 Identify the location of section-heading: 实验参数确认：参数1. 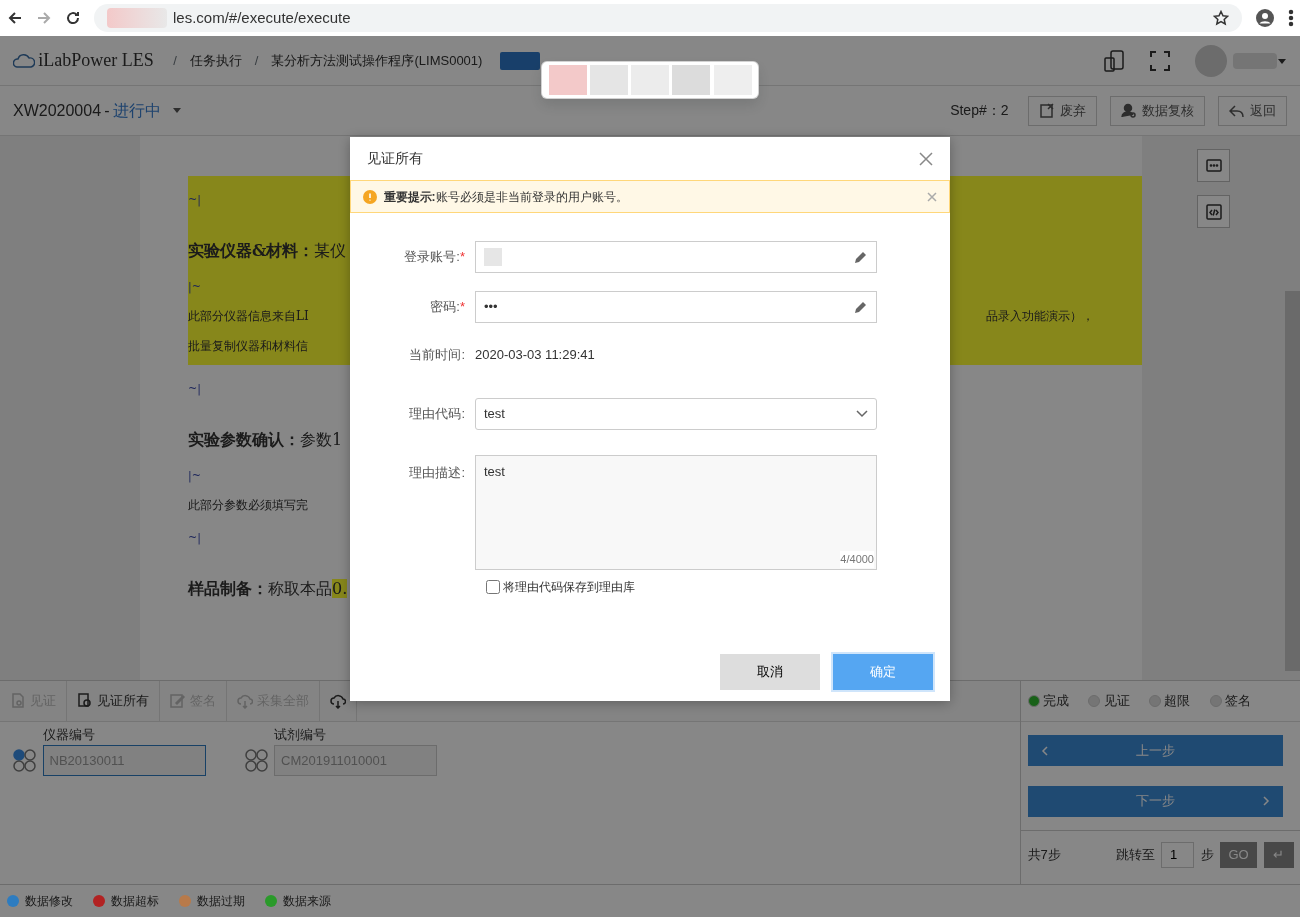
(265, 439).